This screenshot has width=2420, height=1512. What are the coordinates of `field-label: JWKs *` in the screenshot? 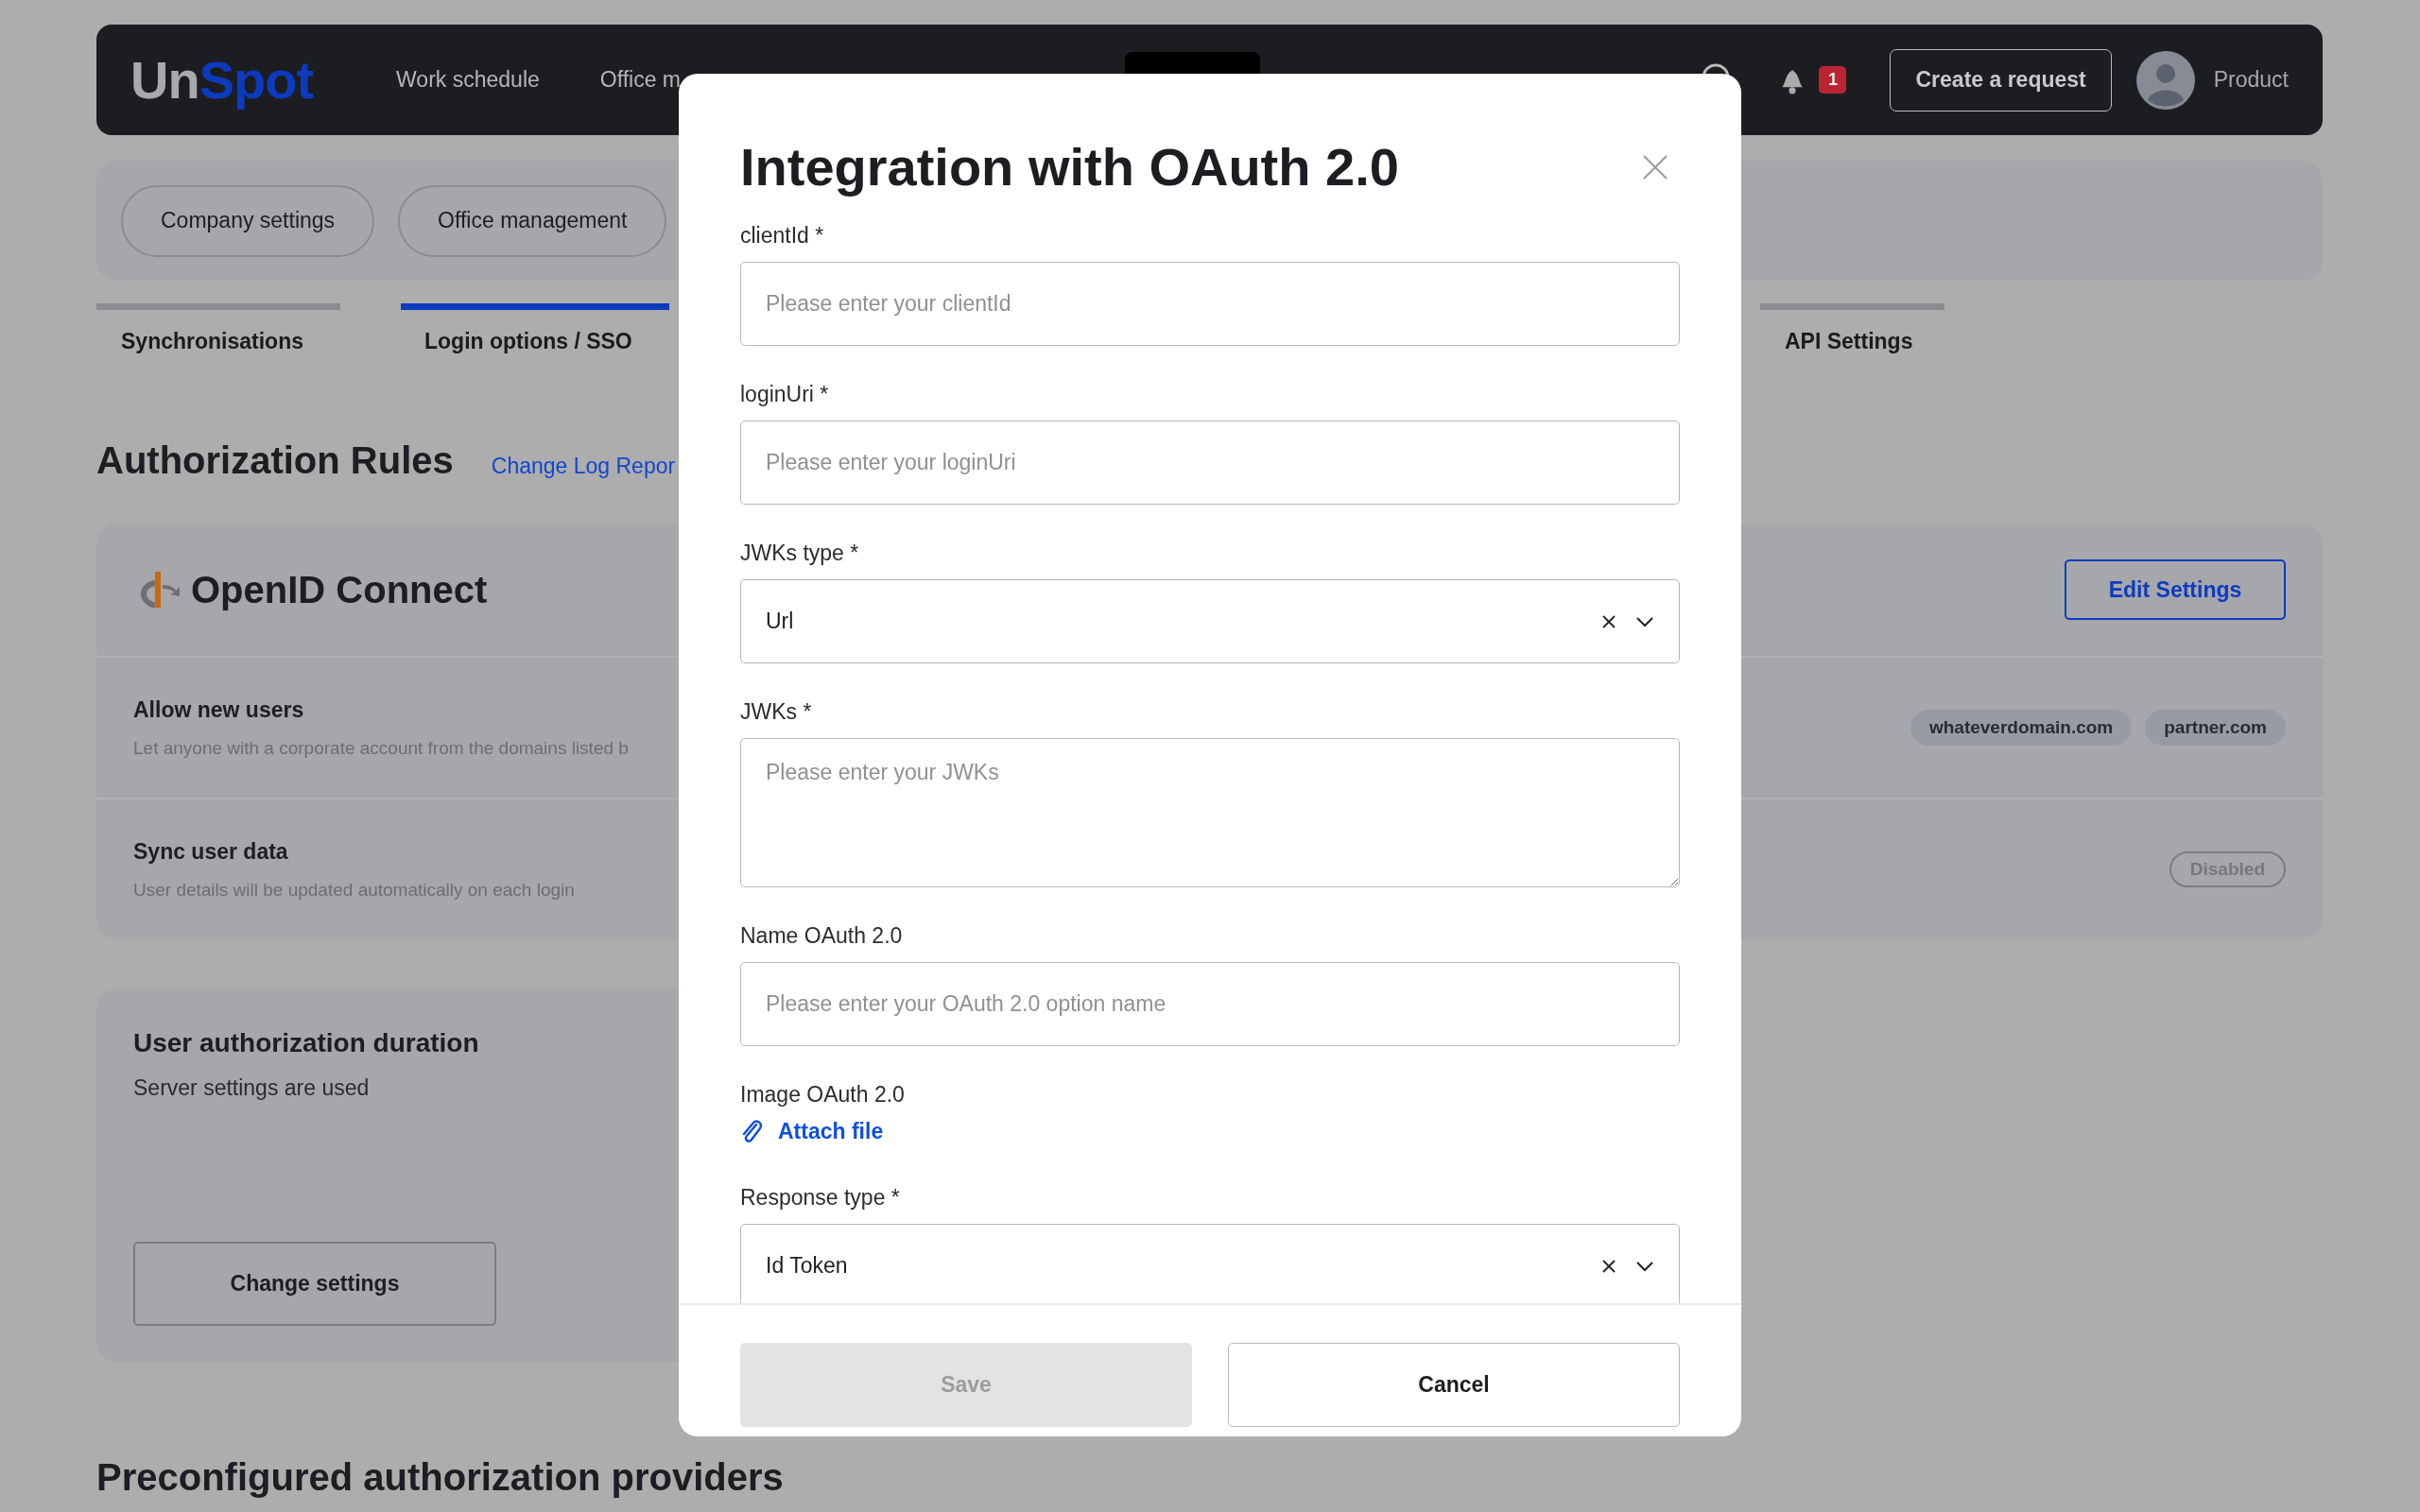 It's located at (776, 712).